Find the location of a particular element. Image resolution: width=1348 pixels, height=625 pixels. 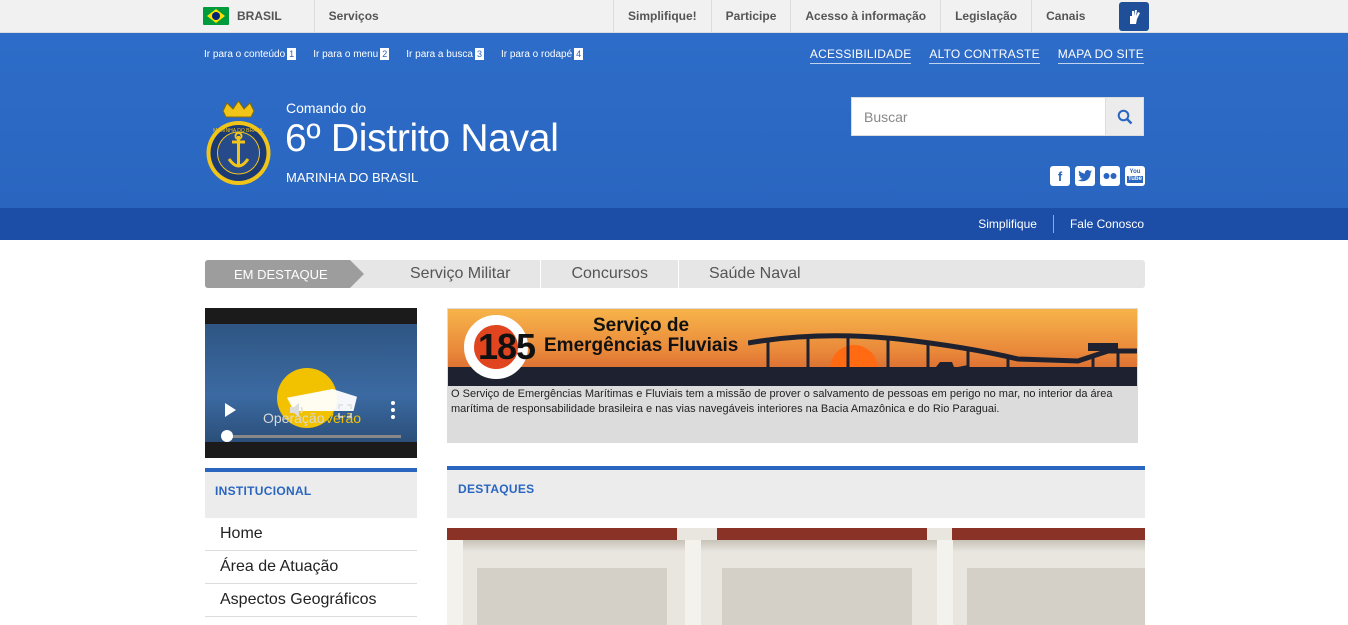

gov-link-acesso-informacao: Acesso à informação is located at coordinates (865, 16).